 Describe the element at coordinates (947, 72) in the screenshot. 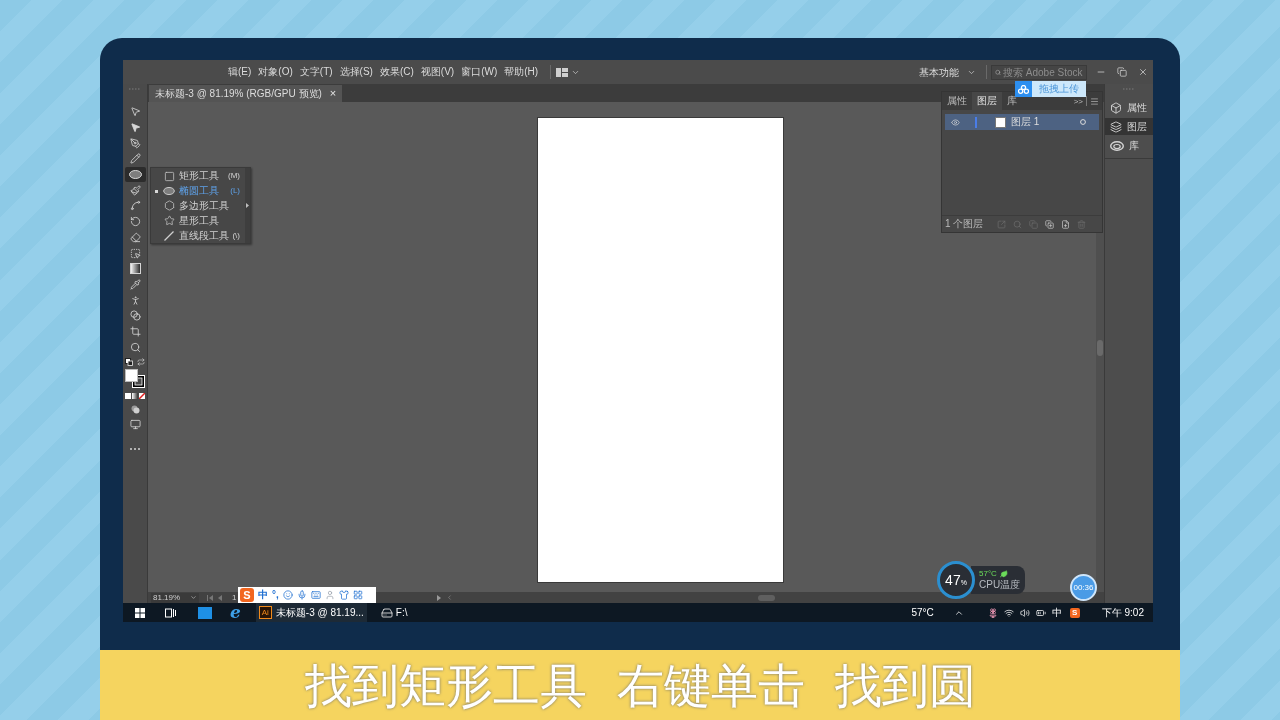

I see `workspace-dropdown: 基本功能` at that location.